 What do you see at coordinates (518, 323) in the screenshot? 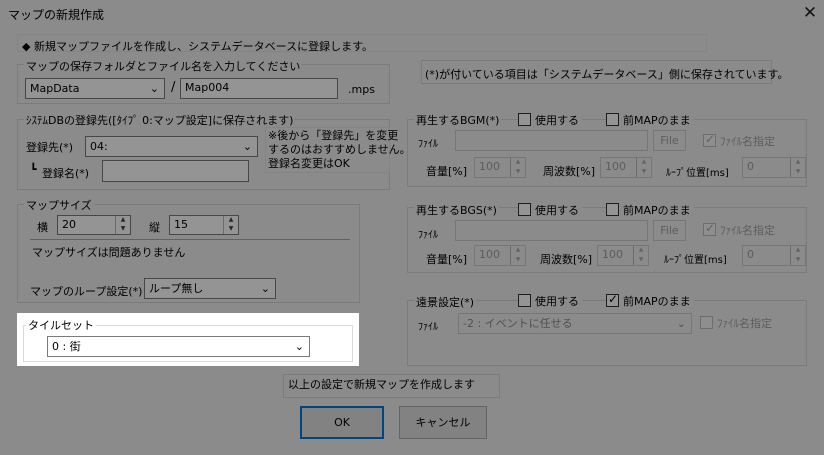
I see `panorama-file-value: -2 : イベントに任せる` at bounding box center [518, 323].